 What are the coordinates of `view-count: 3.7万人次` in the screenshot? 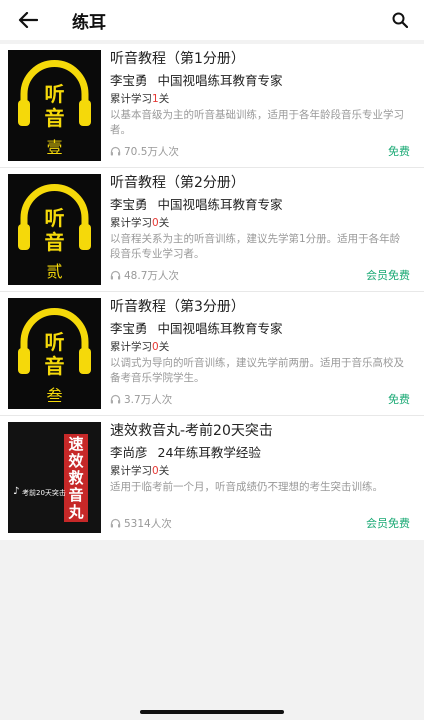 It's located at (141, 399).